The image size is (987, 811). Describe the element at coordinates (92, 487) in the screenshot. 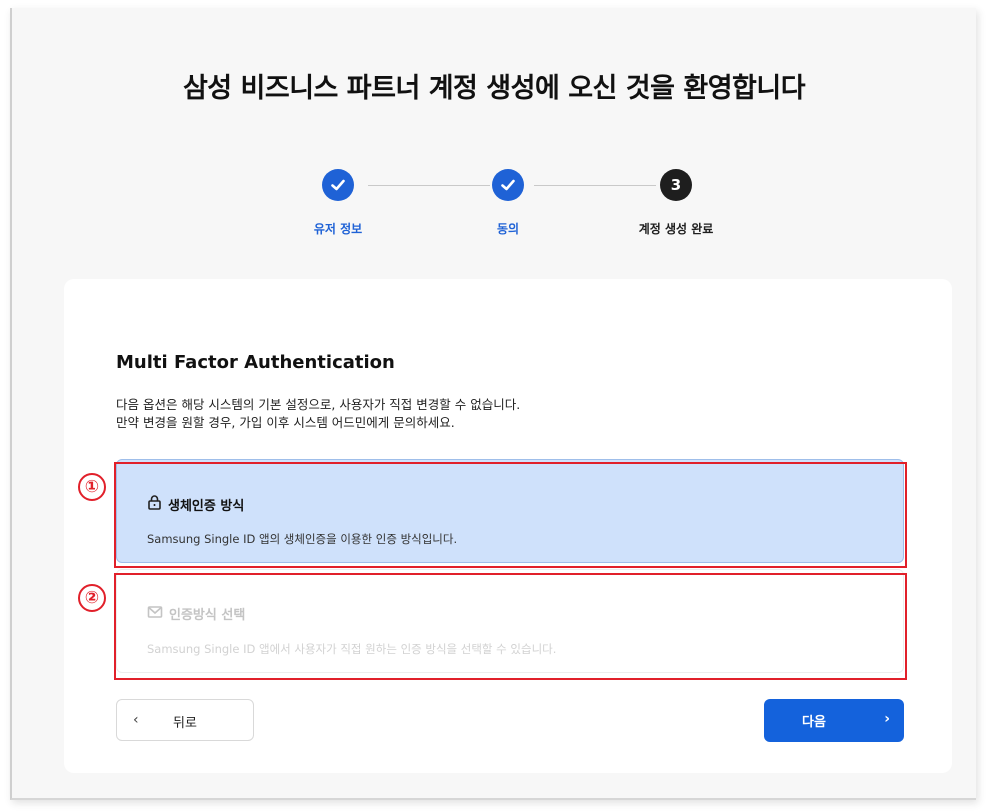

I see `annotation-number-1: ①` at that location.